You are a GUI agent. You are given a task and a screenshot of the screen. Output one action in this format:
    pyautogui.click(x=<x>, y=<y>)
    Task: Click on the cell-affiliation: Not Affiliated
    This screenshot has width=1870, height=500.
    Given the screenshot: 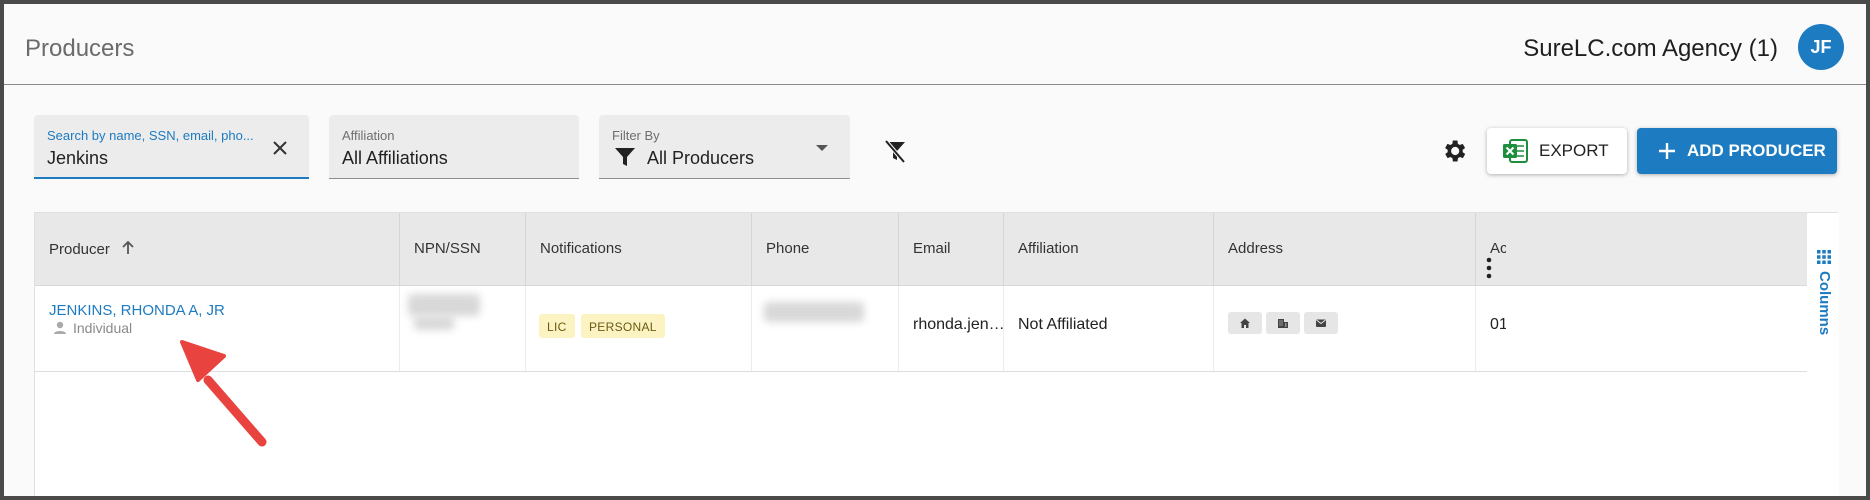 What is the action you would take?
    pyautogui.click(x=1109, y=328)
    